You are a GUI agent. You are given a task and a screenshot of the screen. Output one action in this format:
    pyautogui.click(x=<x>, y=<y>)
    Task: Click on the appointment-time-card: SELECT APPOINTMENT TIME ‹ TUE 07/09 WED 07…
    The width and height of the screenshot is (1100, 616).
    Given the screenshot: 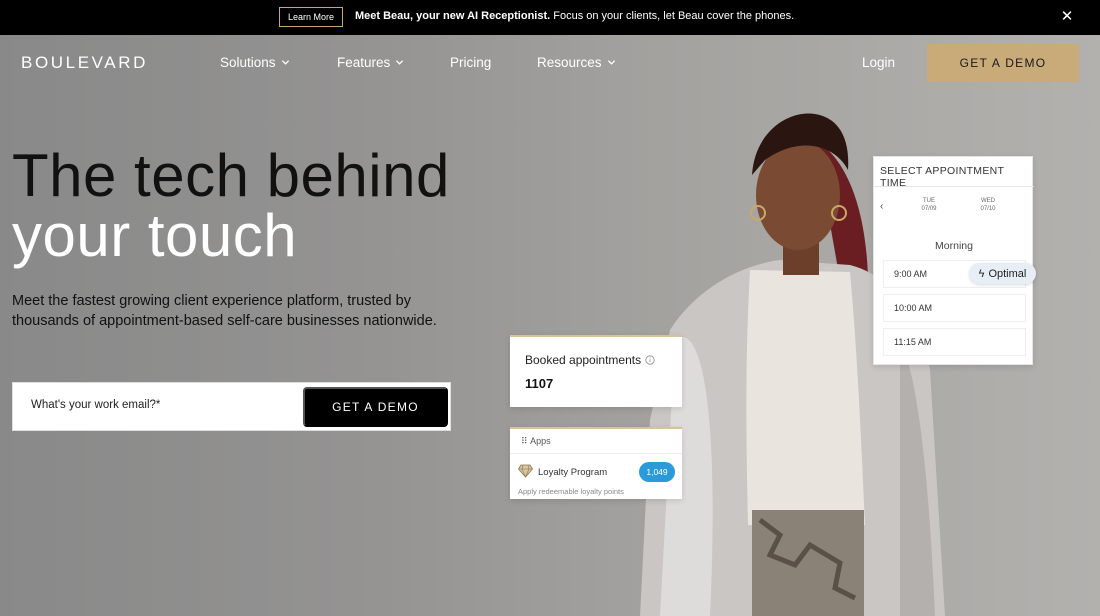 What is the action you would take?
    pyautogui.click(x=953, y=260)
    